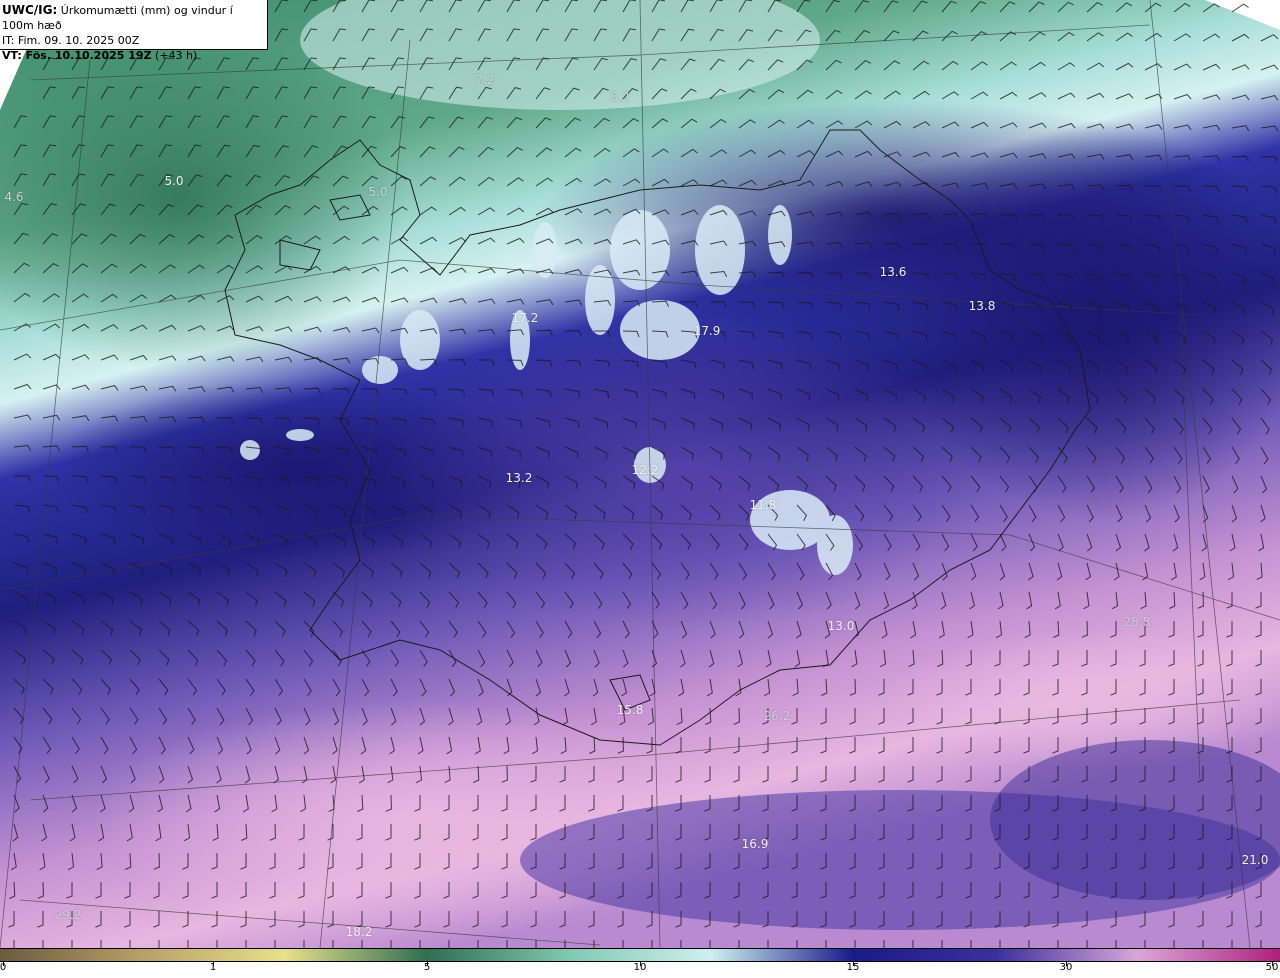 The height and width of the screenshot is (978, 1280). What do you see at coordinates (1137, 622) in the screenshot?
I see `value-label: 28.8` at bounding box center [1137, 622].